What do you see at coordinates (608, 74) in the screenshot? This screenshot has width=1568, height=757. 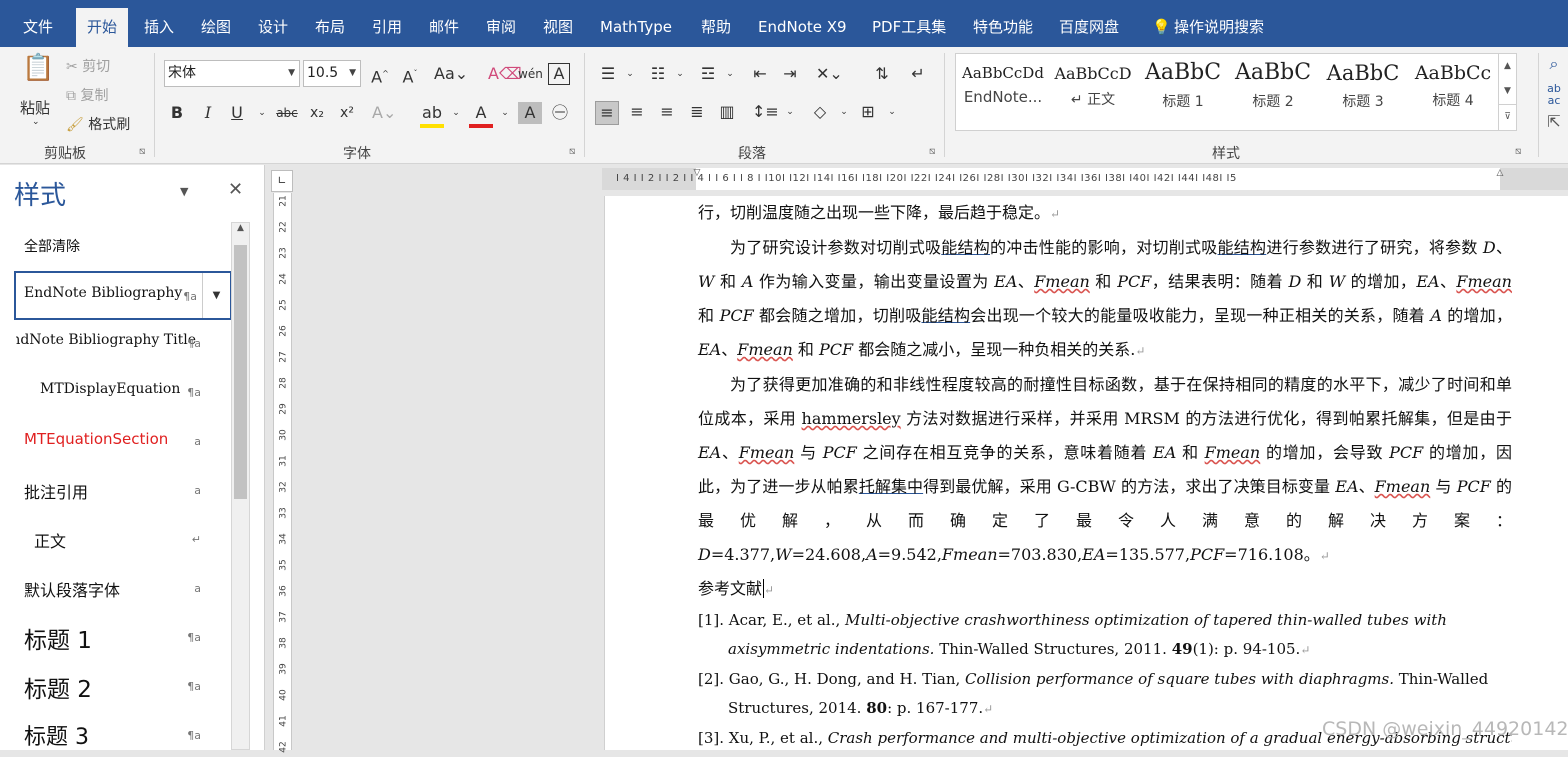 I see `bullets-icon: ☰` at bounding box center [608, 74].